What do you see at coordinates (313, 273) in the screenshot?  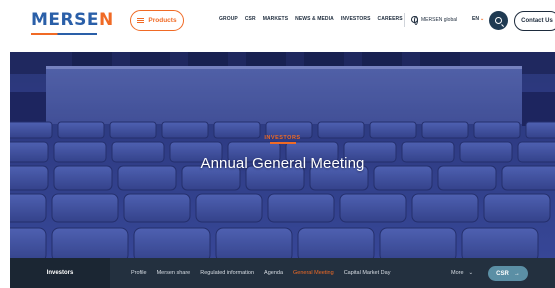 I see `subnav-item-general-meeting: General Meeting` at bounding box center [313, 273].